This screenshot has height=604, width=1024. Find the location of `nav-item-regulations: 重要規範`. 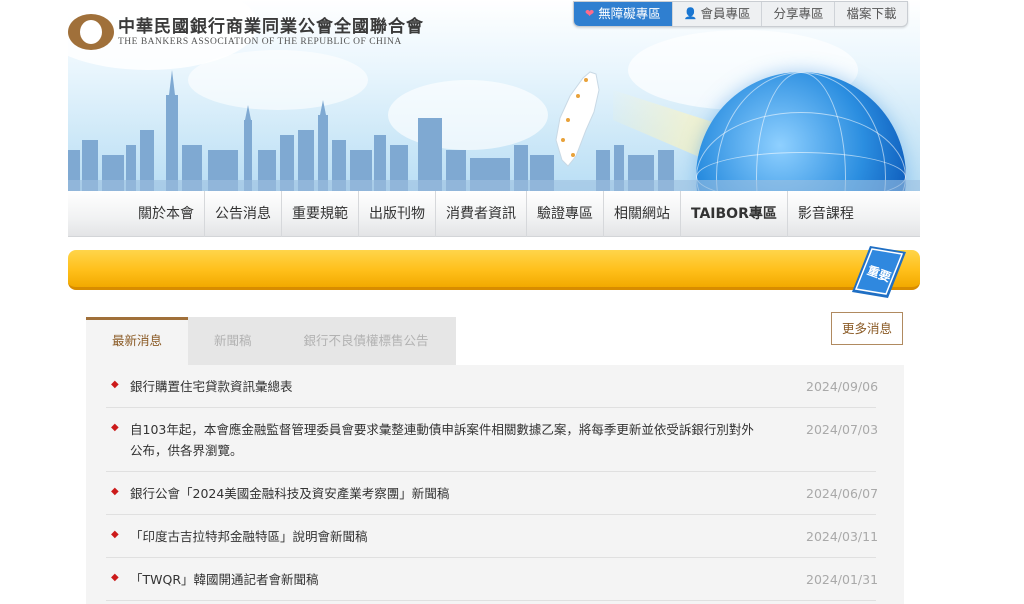

nav-item-regulations: 重要規範 is located at coordinates (320, 214).